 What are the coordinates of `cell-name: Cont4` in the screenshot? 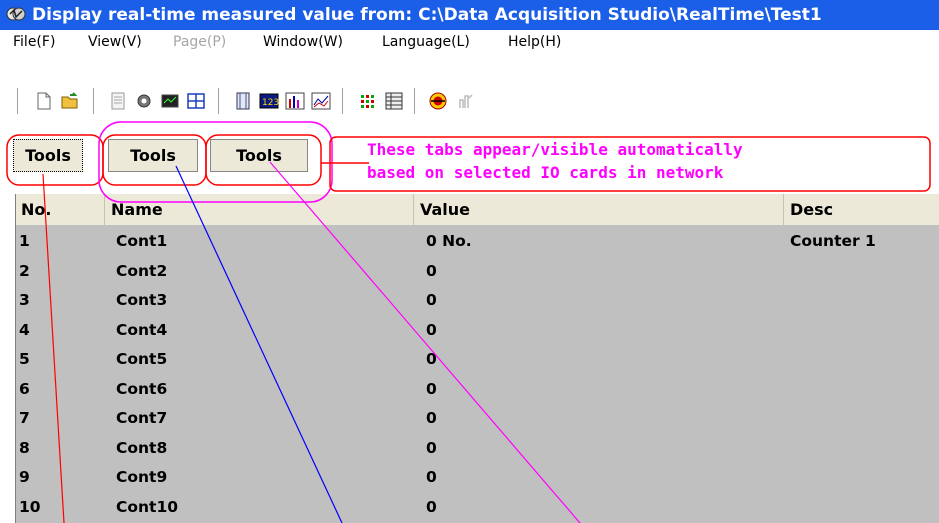 It's located at (142, 329).